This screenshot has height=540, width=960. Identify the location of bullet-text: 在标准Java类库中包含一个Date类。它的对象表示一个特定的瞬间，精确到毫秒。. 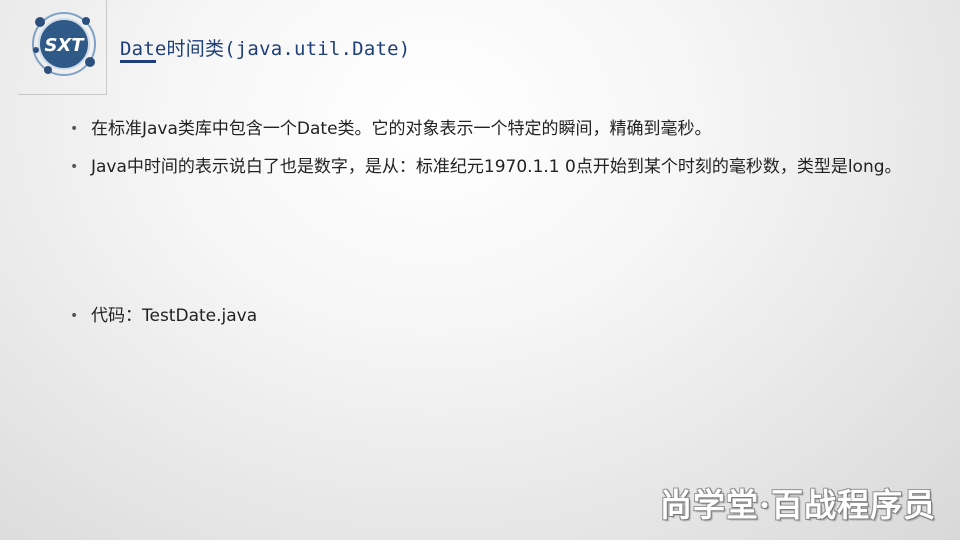
(401, 129).